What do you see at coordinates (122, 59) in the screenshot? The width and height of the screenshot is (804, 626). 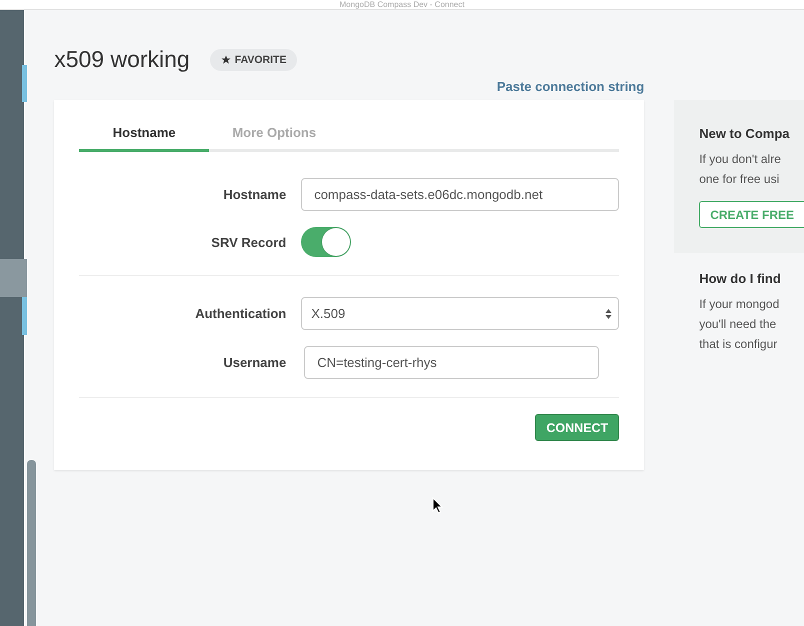 I see `connection-title: x509 working` at bounding box center [122, 59].